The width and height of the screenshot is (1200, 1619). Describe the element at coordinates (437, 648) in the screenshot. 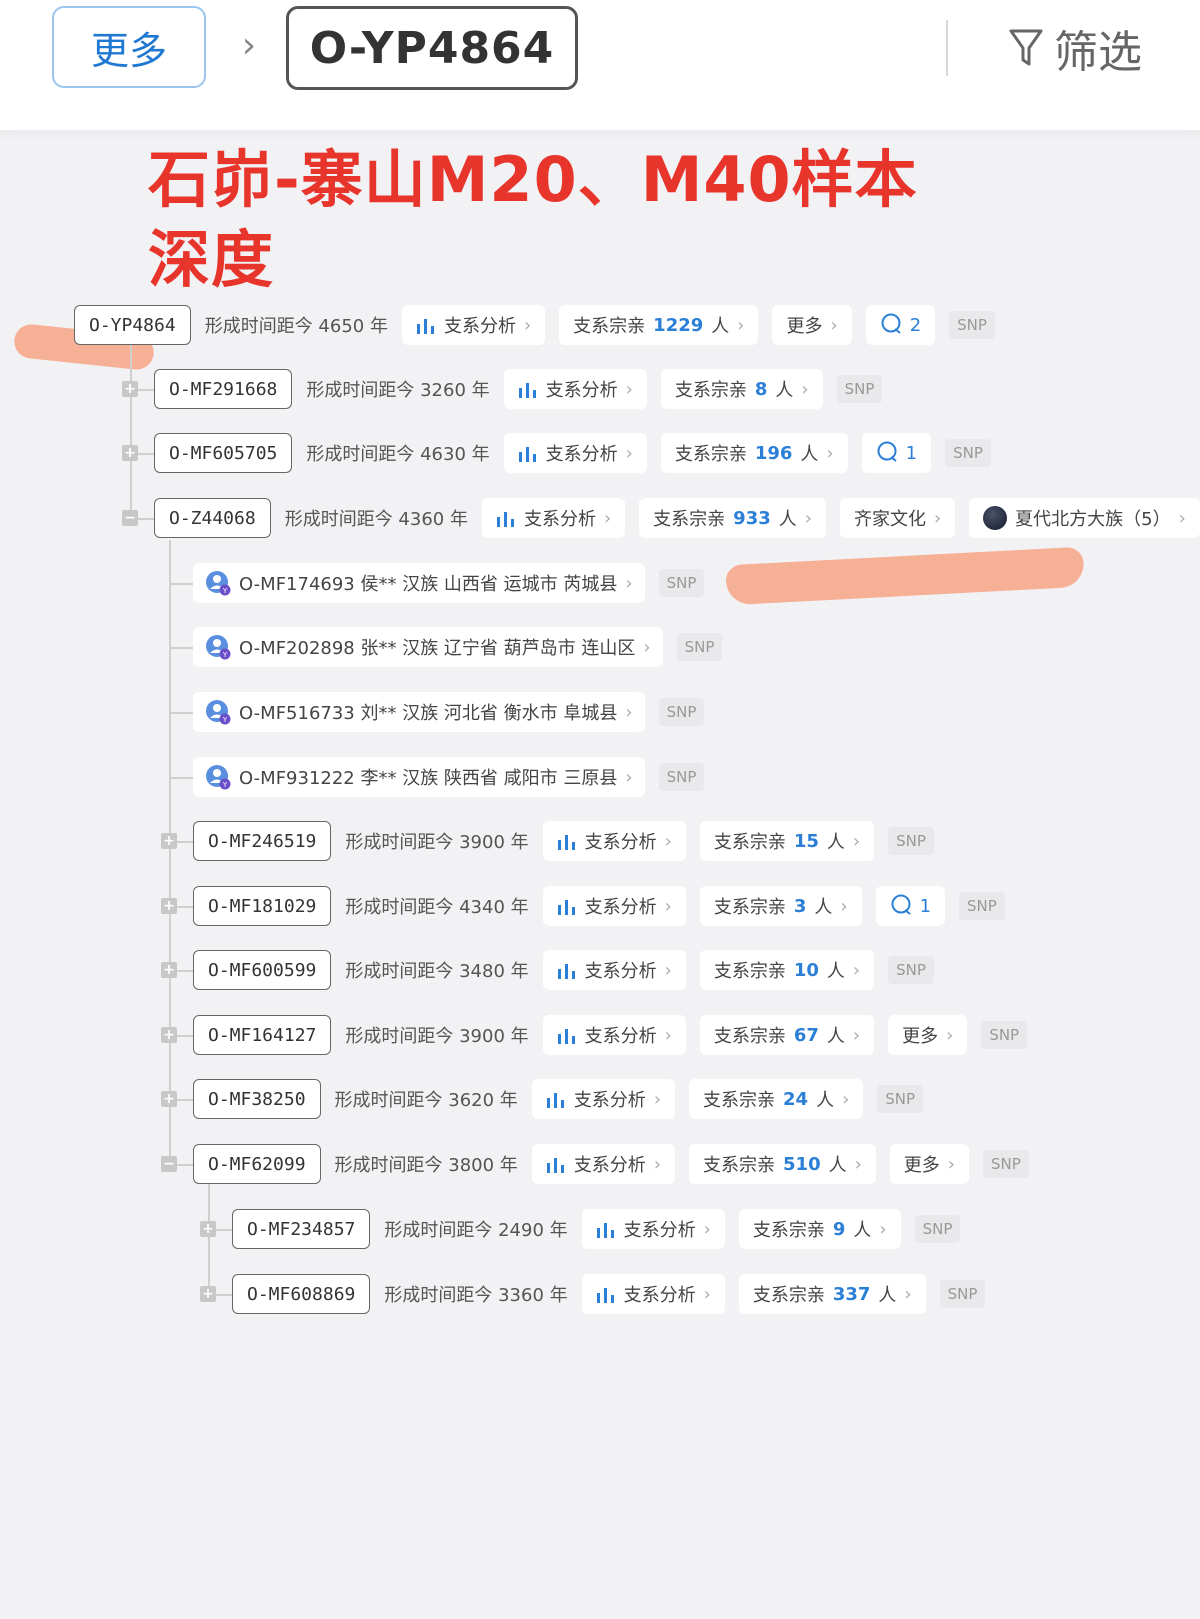

I see `sample-person-text: O-MF202898 张** 汉族 辽宁省 葫芦岛市 连山区` at that location.